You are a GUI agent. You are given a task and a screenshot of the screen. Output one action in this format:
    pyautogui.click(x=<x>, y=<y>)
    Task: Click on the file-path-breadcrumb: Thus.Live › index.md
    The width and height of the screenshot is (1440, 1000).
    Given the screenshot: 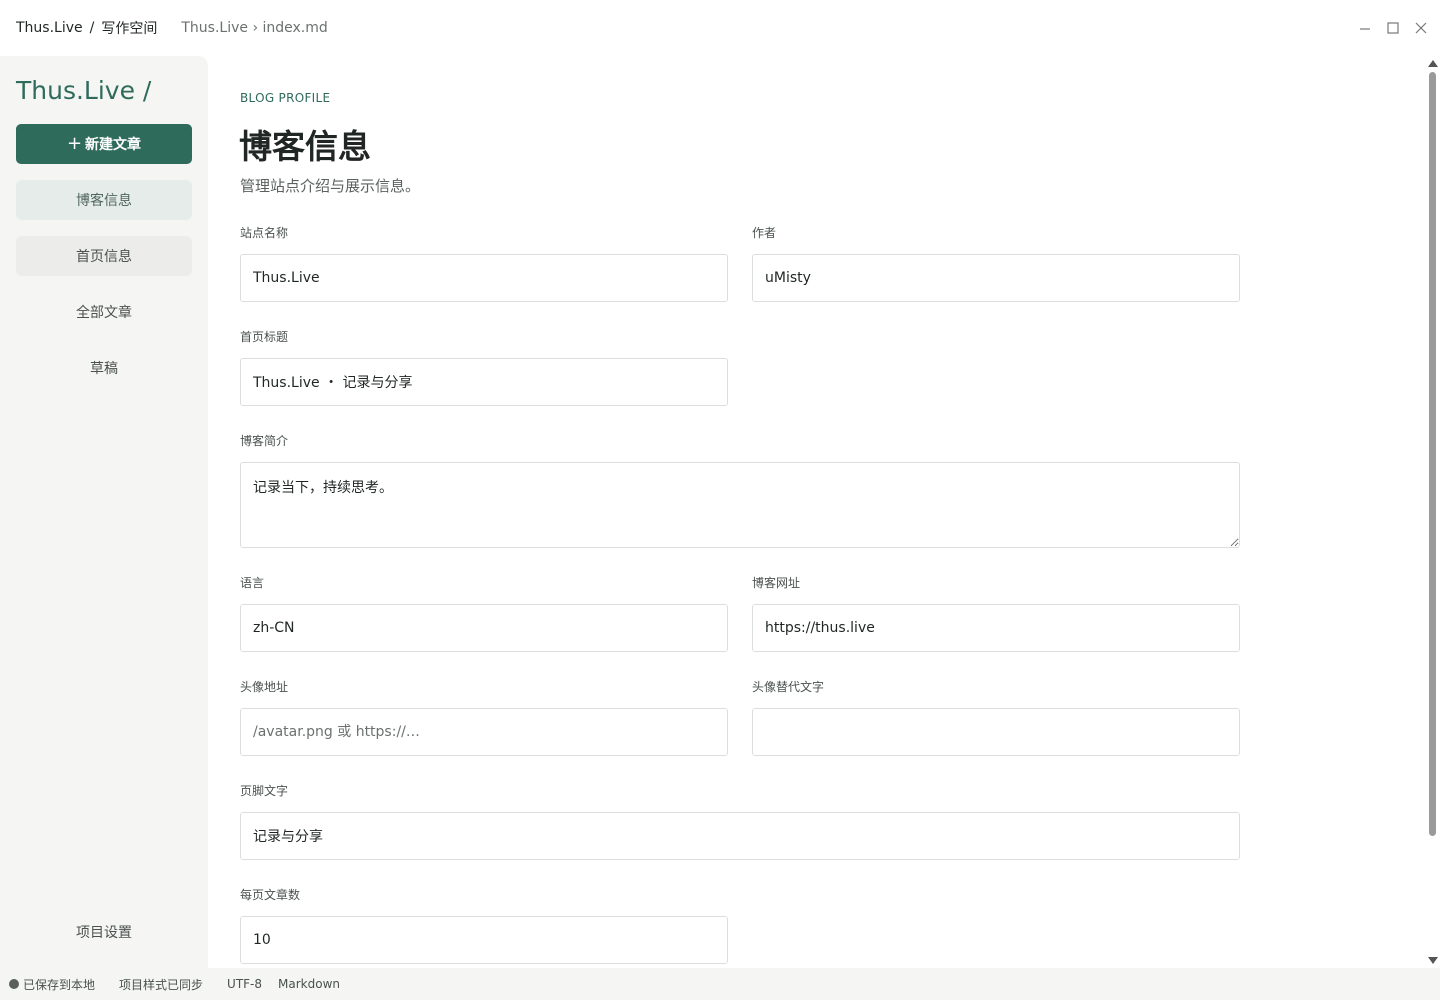 What is the action you would take?
    pyautogui.click(x=254, y=28)
    